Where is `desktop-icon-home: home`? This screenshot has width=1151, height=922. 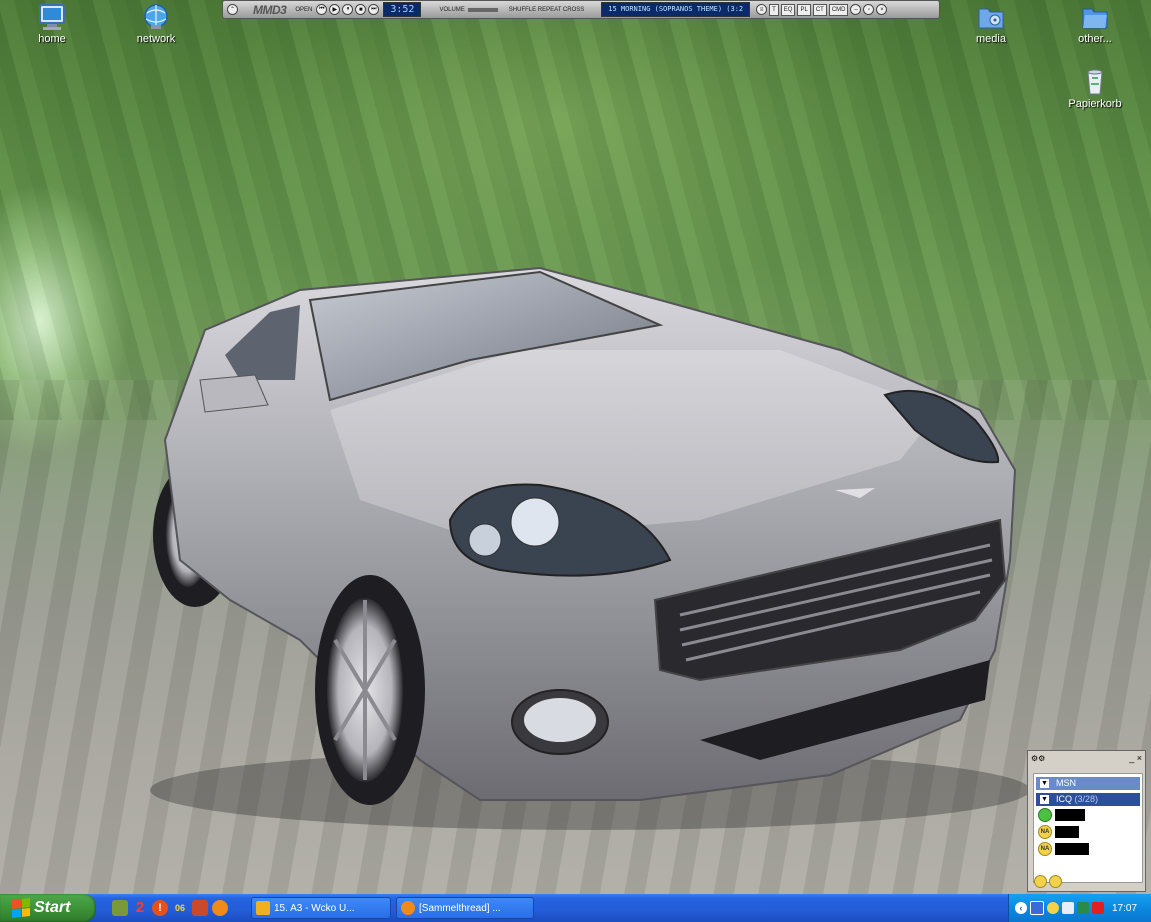
desktop-icon-home: home is located at coordinates (52, 24).